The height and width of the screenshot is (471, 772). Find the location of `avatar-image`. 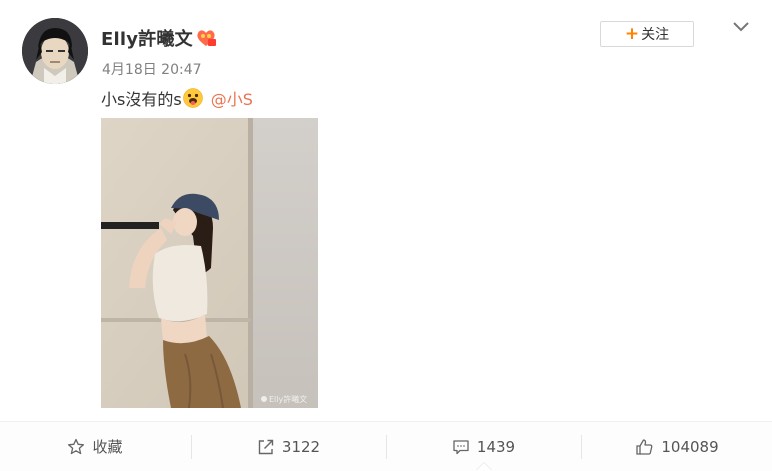

avatar-image is located at coordinates (55, 51).